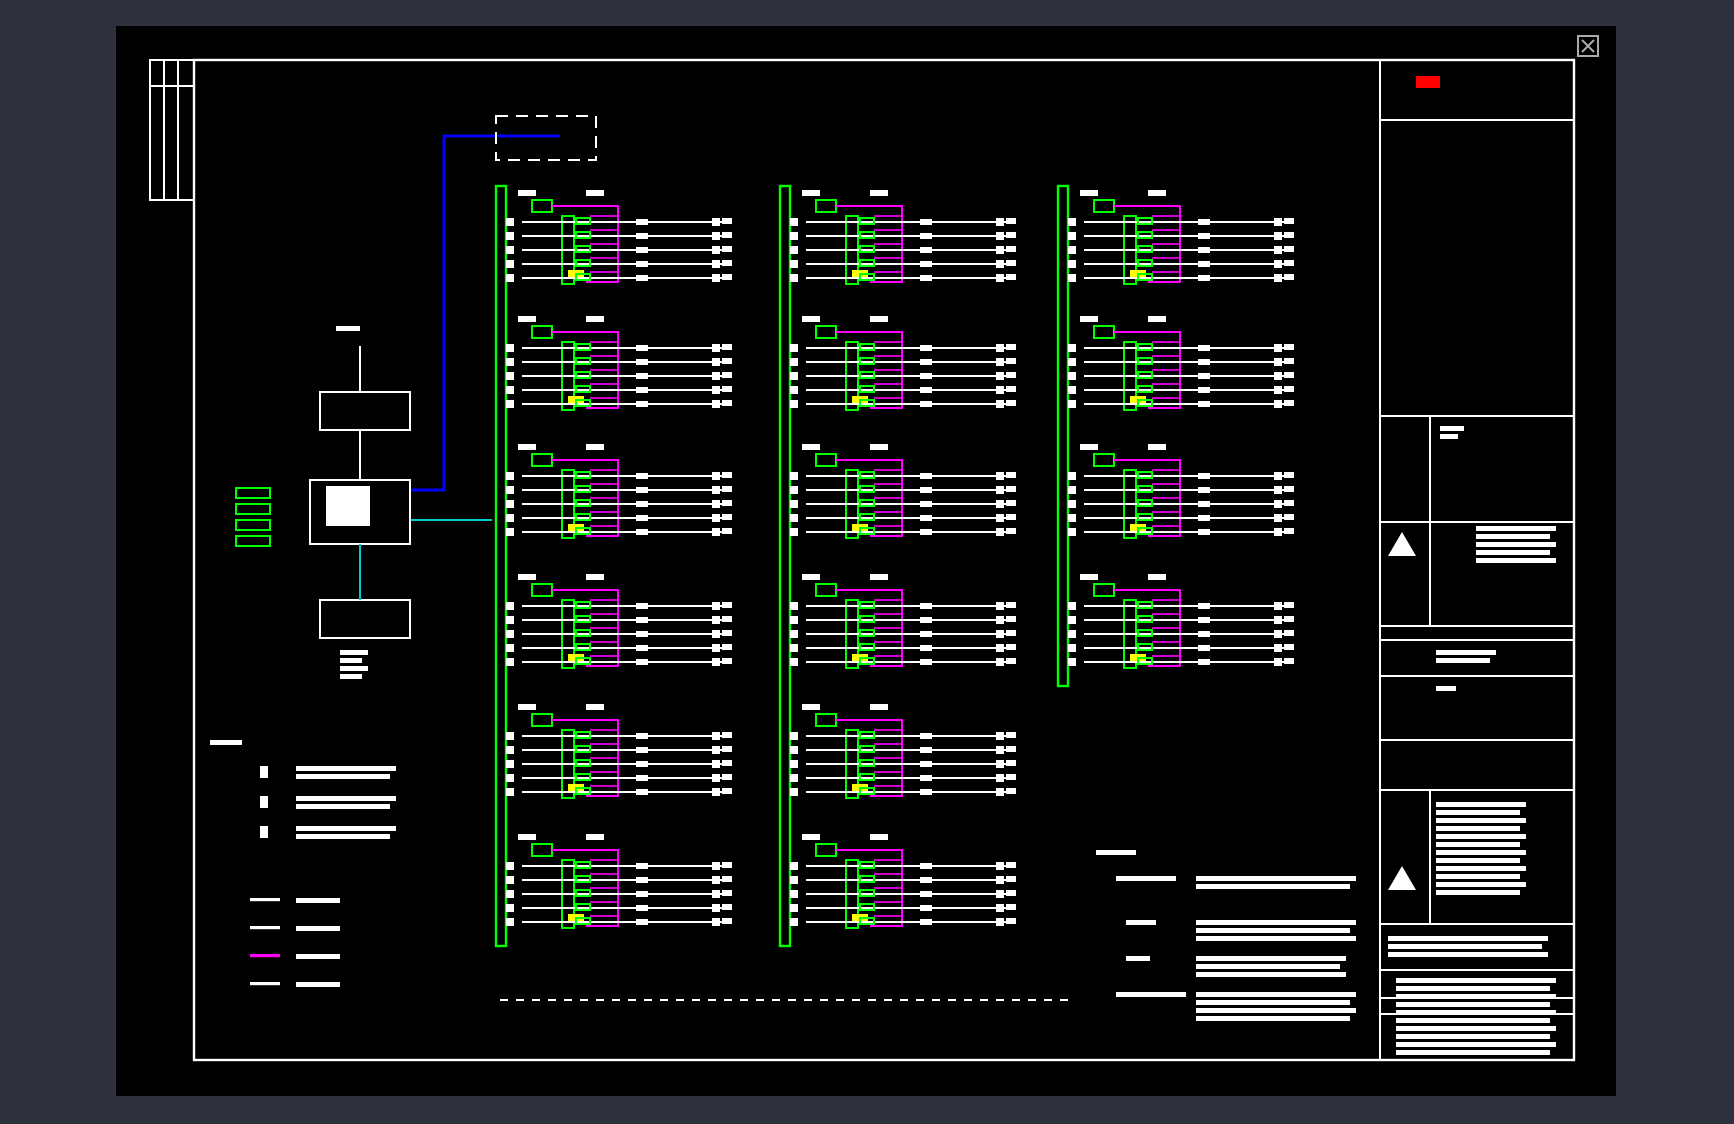 This screenshot has width=1734, height=1124. Describe the element at coordinates (546, 138) in the screenshot. I see `outlet-box-drawing` at that location.